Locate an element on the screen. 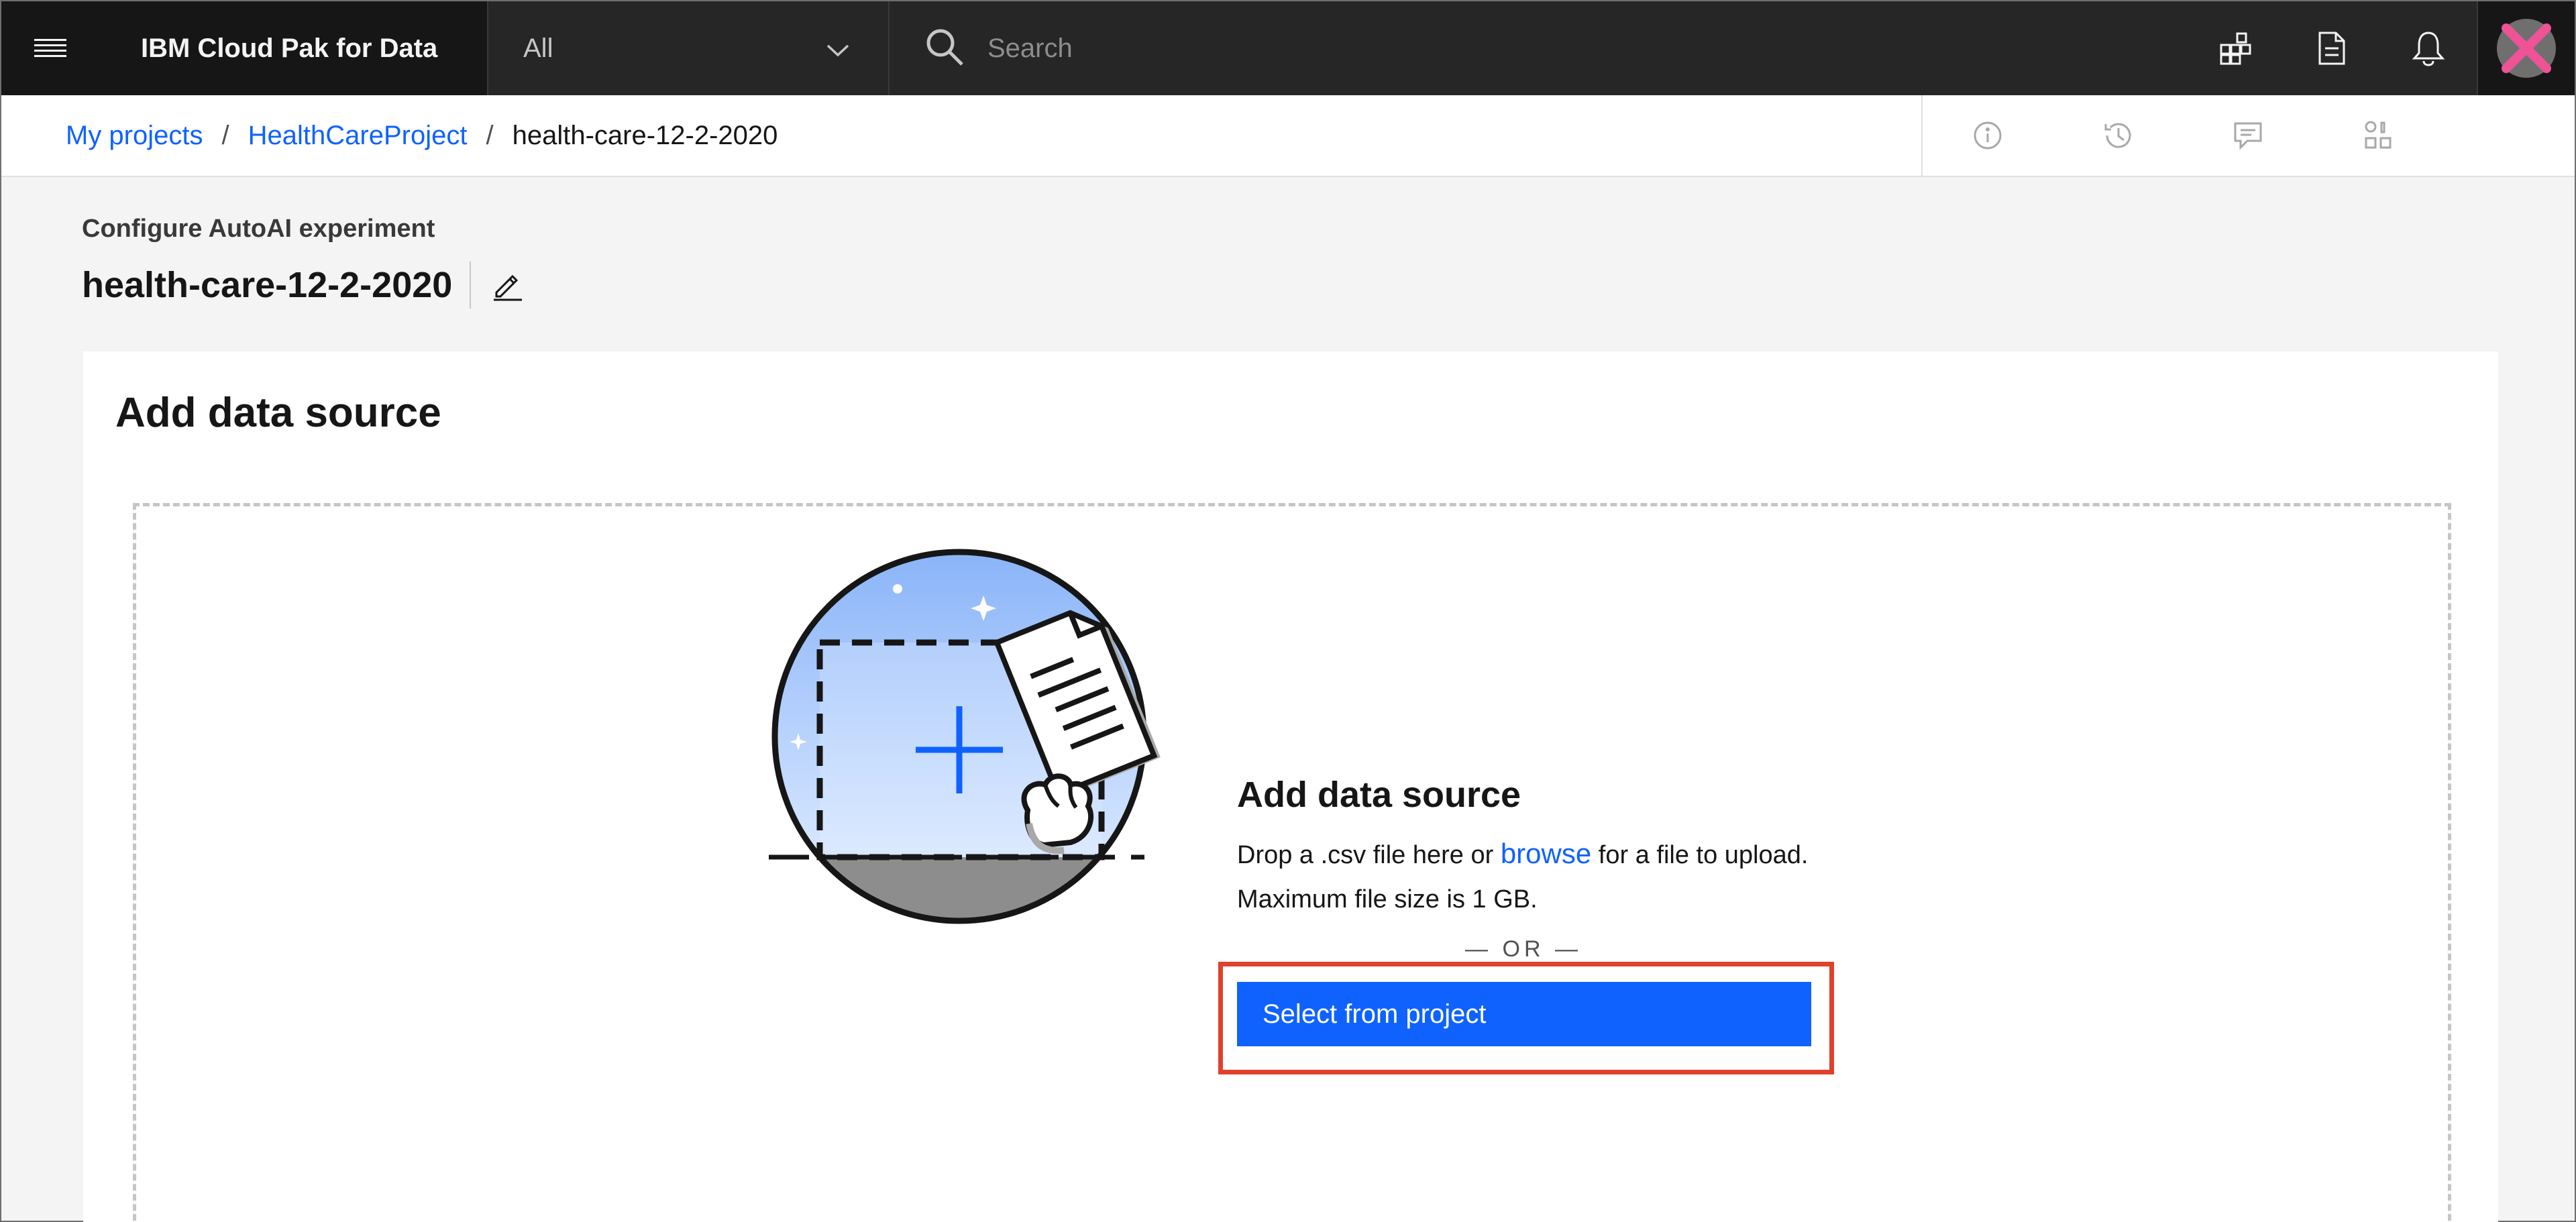 The height and width of the screenshot is (1222, 2576). page-title: health-care-12-2-2020 is located at coordinates (267, 285).